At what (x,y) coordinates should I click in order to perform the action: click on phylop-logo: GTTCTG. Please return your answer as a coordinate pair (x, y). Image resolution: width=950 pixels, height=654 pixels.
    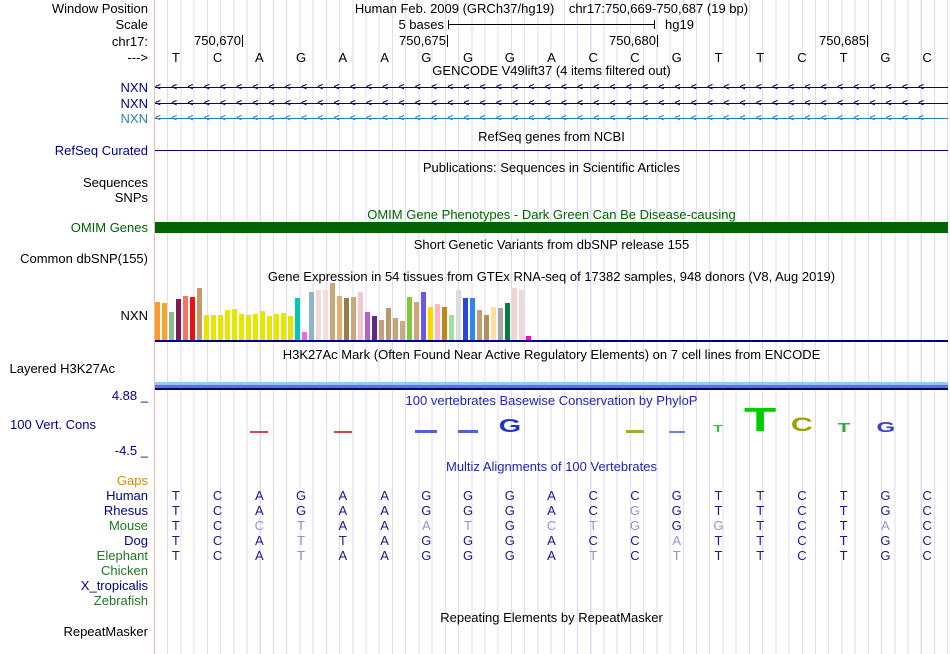
    Looking at the image, I should click on (551, 420).